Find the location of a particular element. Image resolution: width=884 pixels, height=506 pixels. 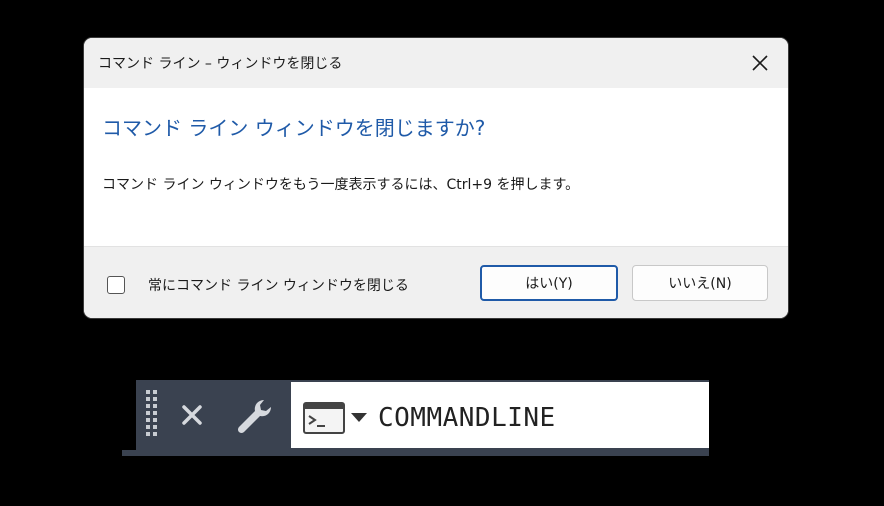

command-input: COMMANDLINE is located at coordinates (500, 415).